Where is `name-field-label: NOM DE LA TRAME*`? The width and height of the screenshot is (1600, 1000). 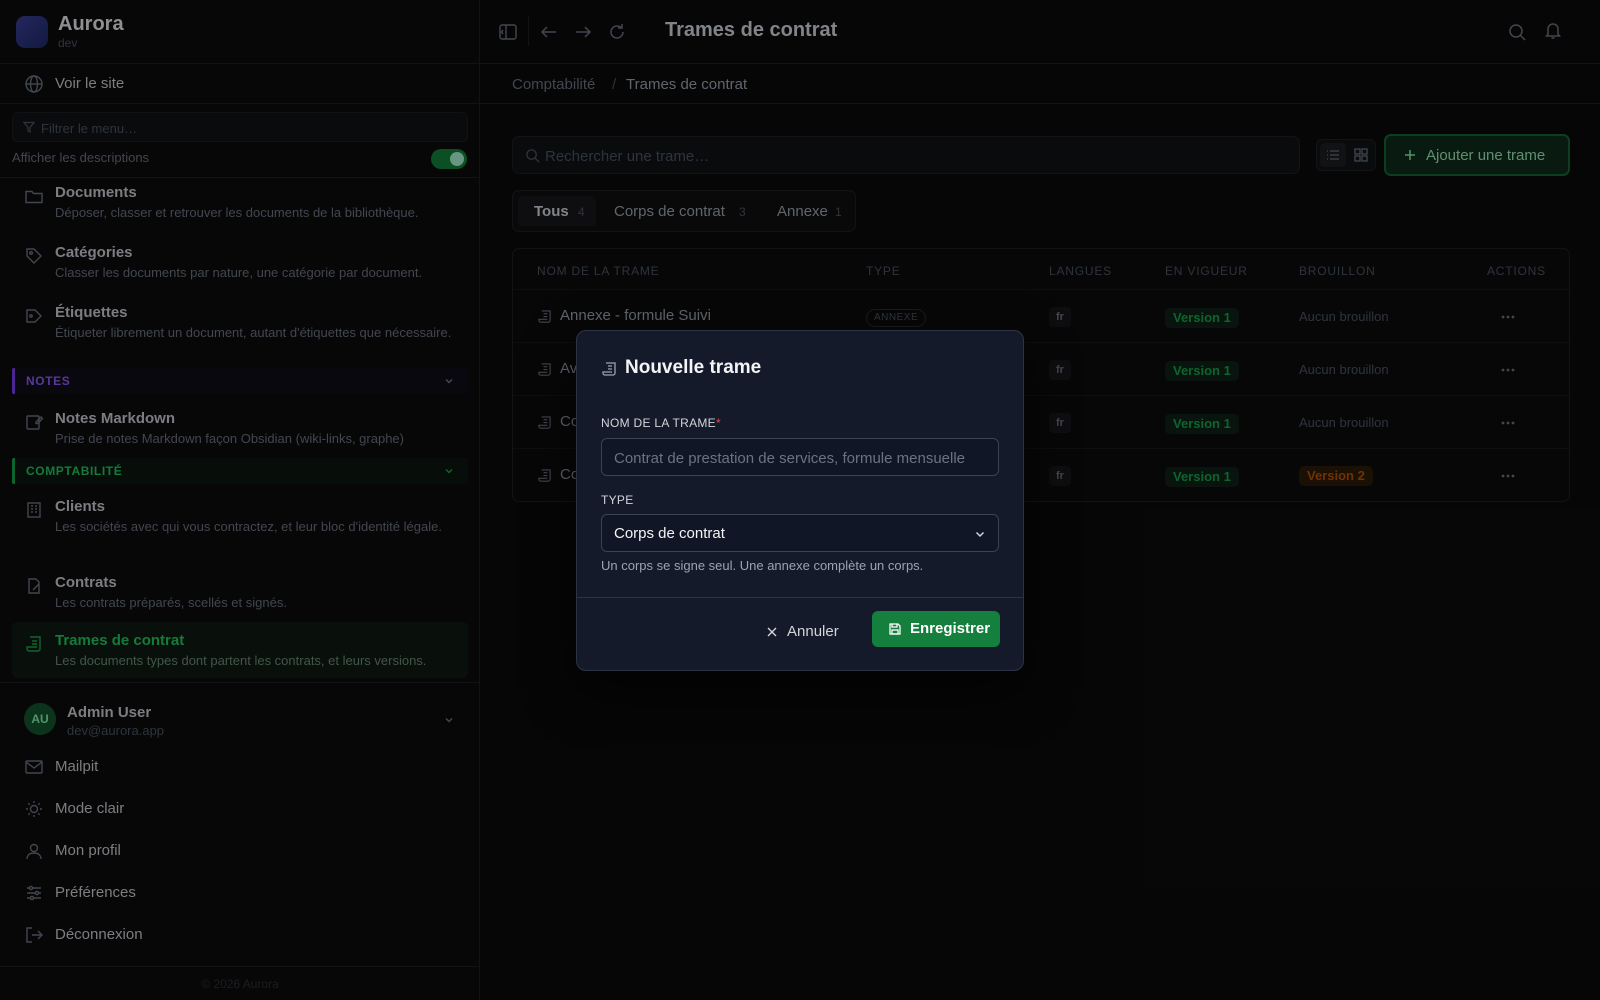
name-field-label: NOM DE LA TRAME* is located at coordinates (661, 423).